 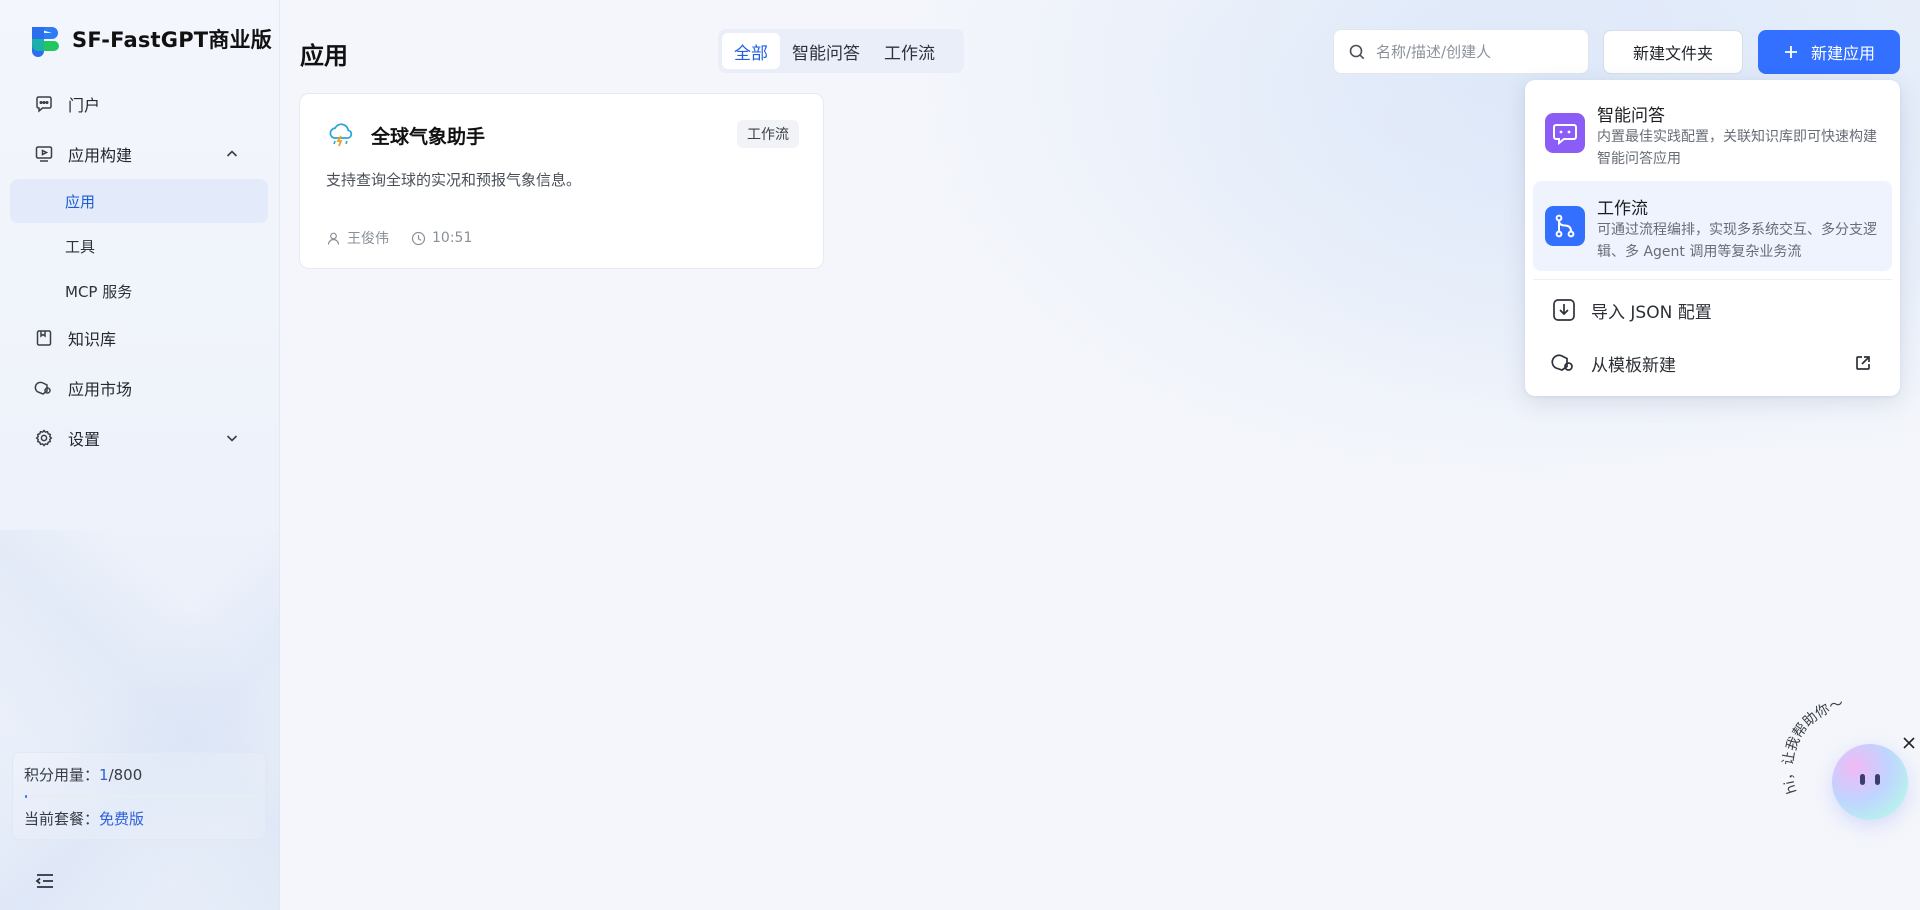 What do you see at coordinates (44, 154) in the screenshot?
I see `monitor-play-icon` at bounding box center [44, 154].